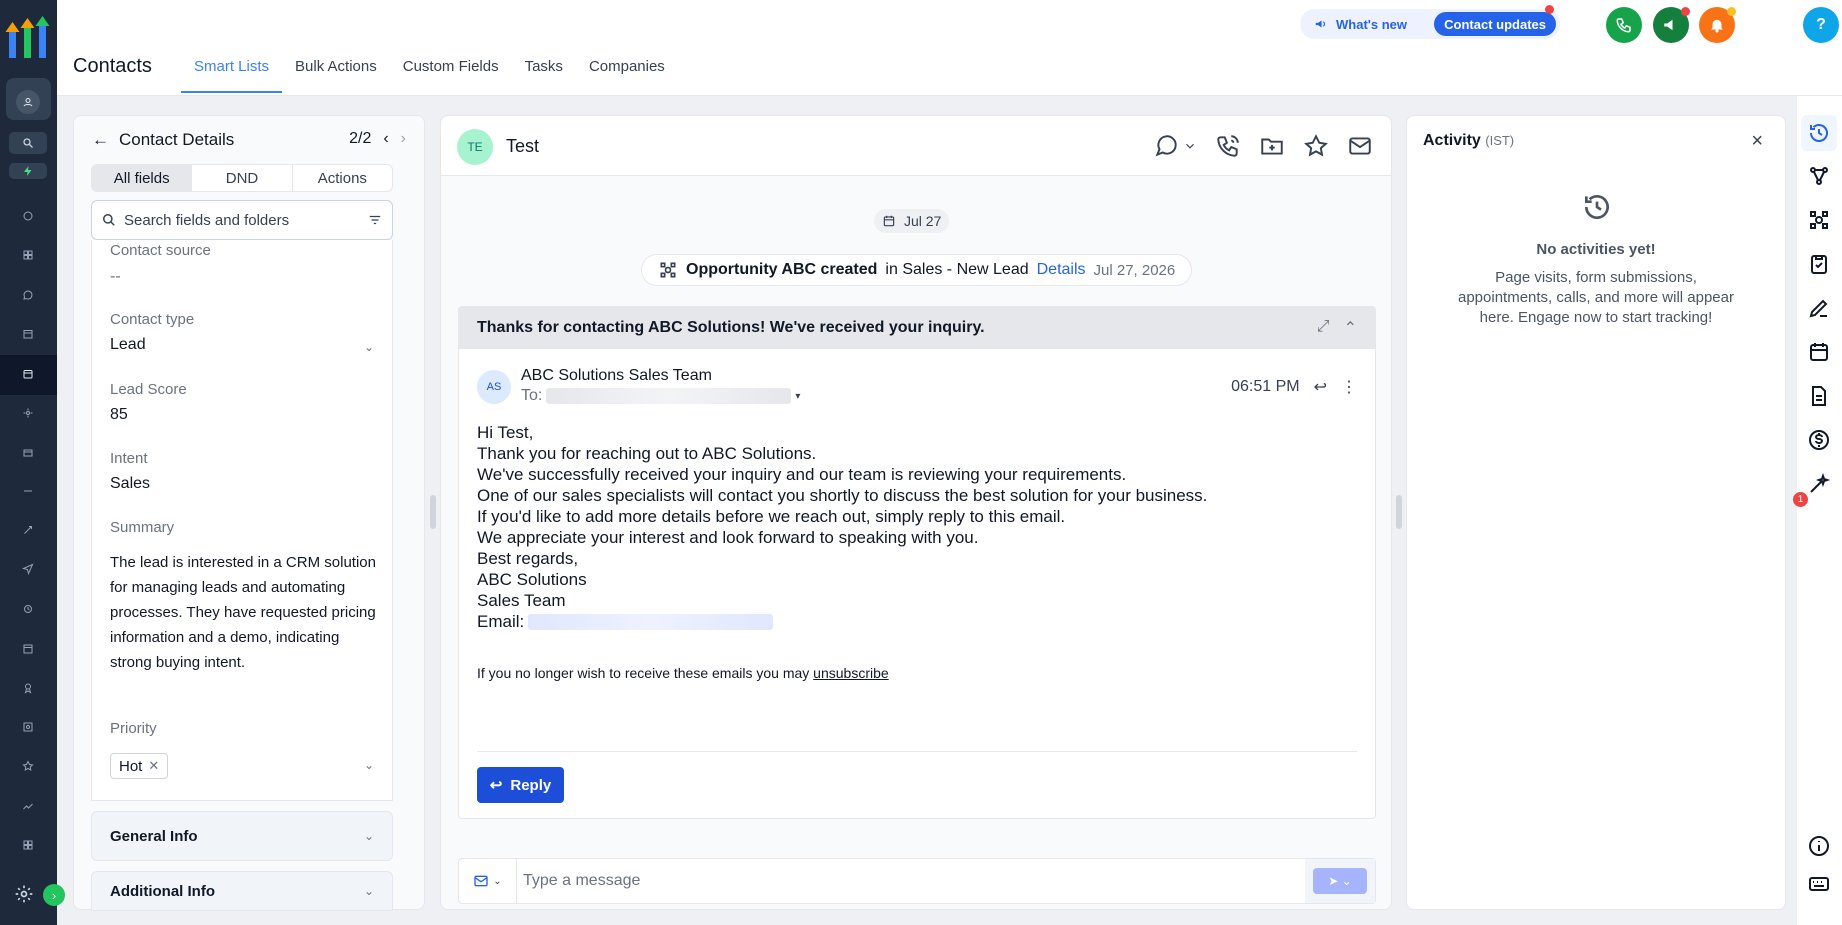 The width and height of the screenshot is (1842, 925). I want to click on help-question-icon: ?, so click(1821, 24).